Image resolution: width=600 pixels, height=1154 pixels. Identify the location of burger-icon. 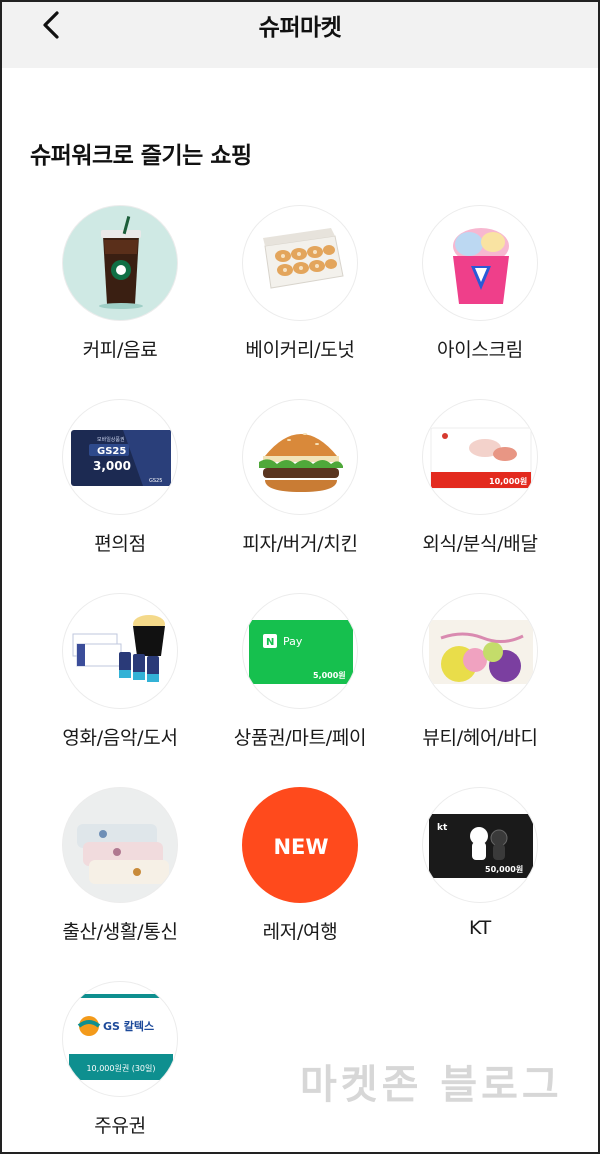
(300, 457).